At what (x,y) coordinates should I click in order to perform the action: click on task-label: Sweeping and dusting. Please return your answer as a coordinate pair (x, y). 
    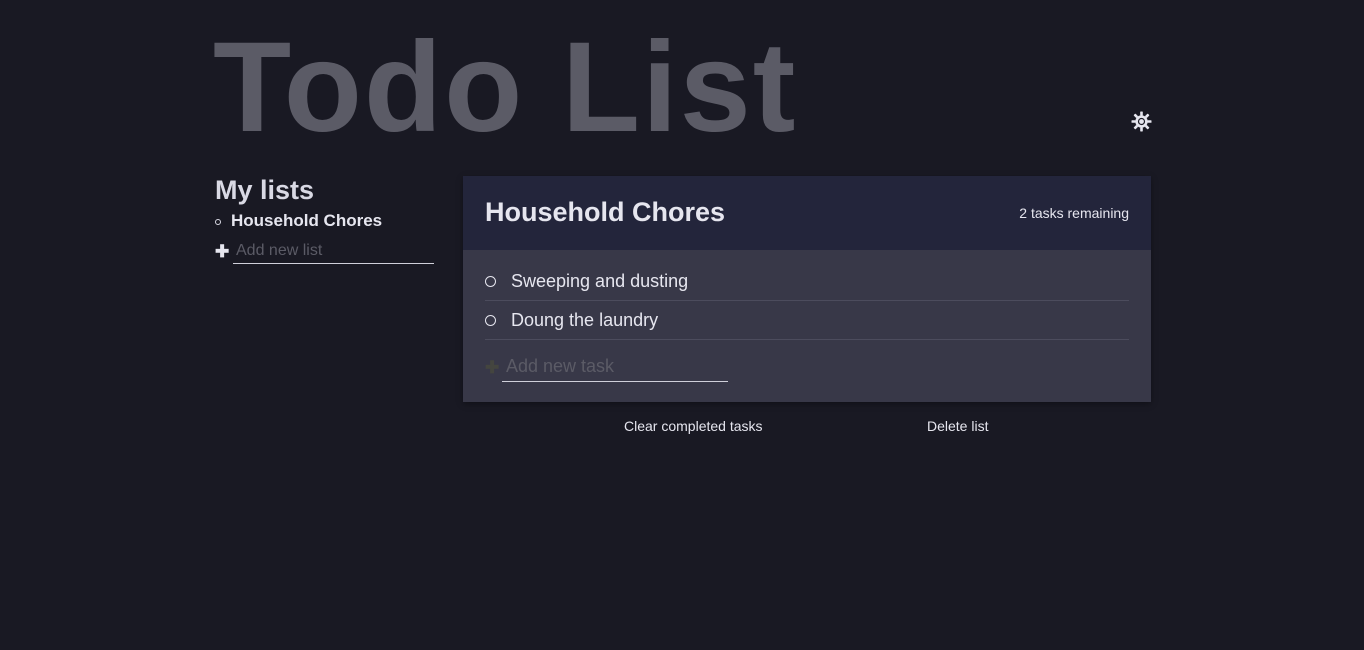
    Looking at the image, I should click on (600, 281).